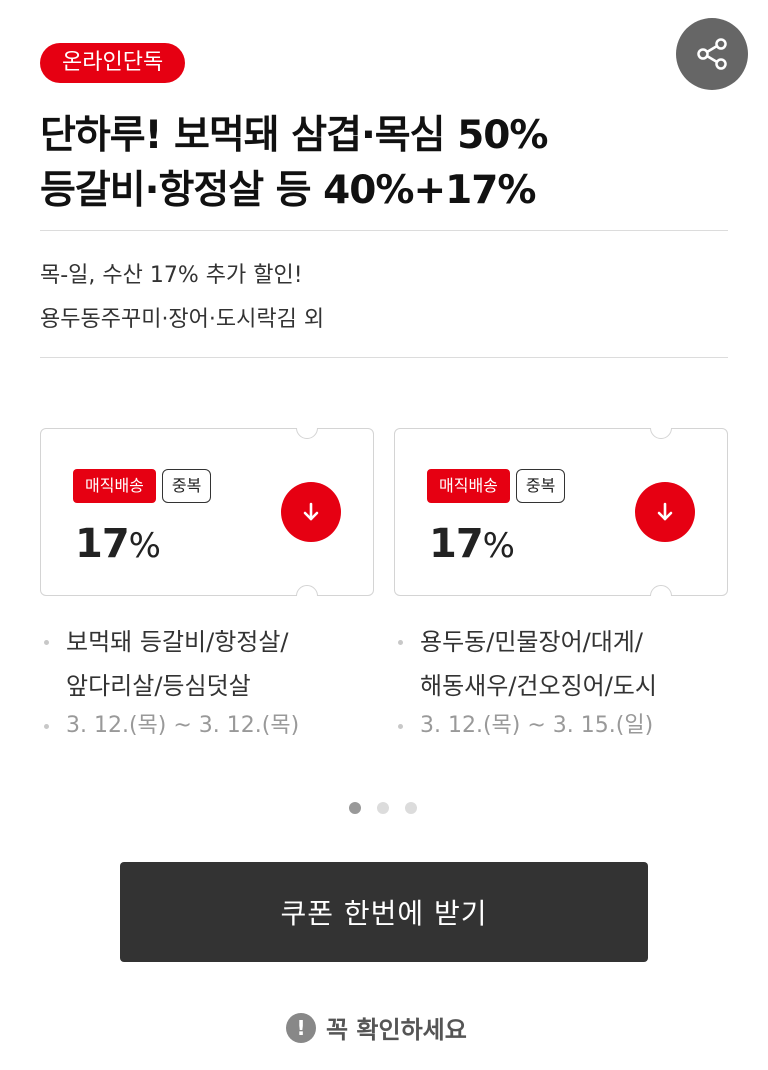 The image size is (768, 1070). Describe the element at coordinates (288, 190) in the screenshot. I see `title-line-2: 등갈비·항정살 등 40%+17%` at that location.